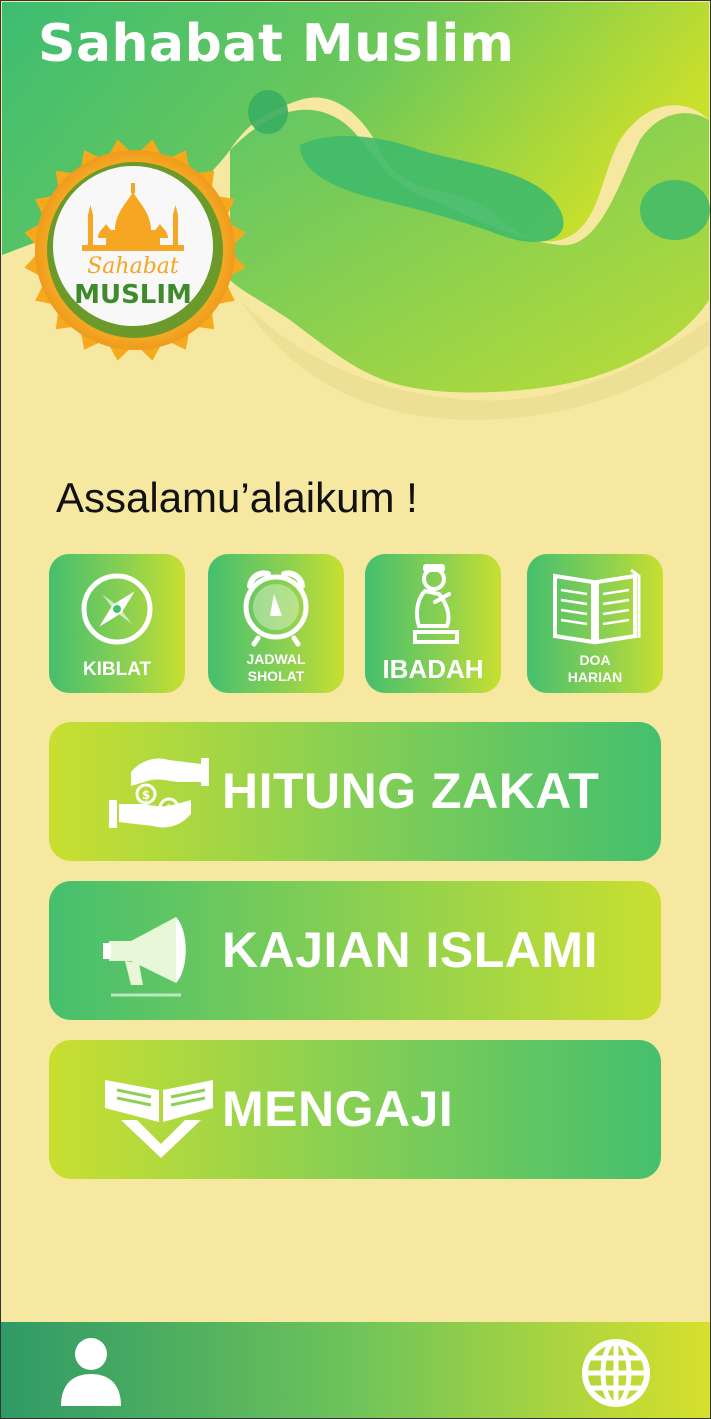 This screenshot has height=1419, width=711. I want to click on tile-jadwal-sholat: JADWAL SHOLAT, so click(276, 623).